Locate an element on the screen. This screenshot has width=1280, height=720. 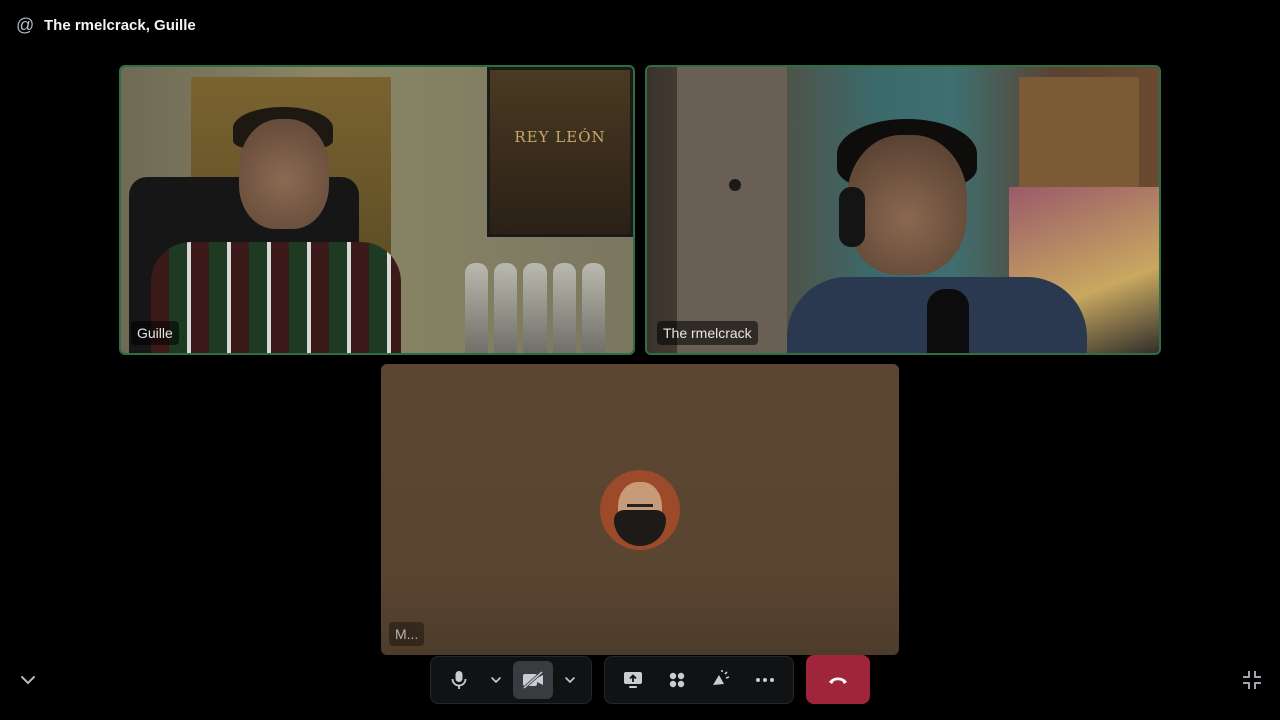
participant-name-tag: The rmelcrack is located at coordinates (707, 333).